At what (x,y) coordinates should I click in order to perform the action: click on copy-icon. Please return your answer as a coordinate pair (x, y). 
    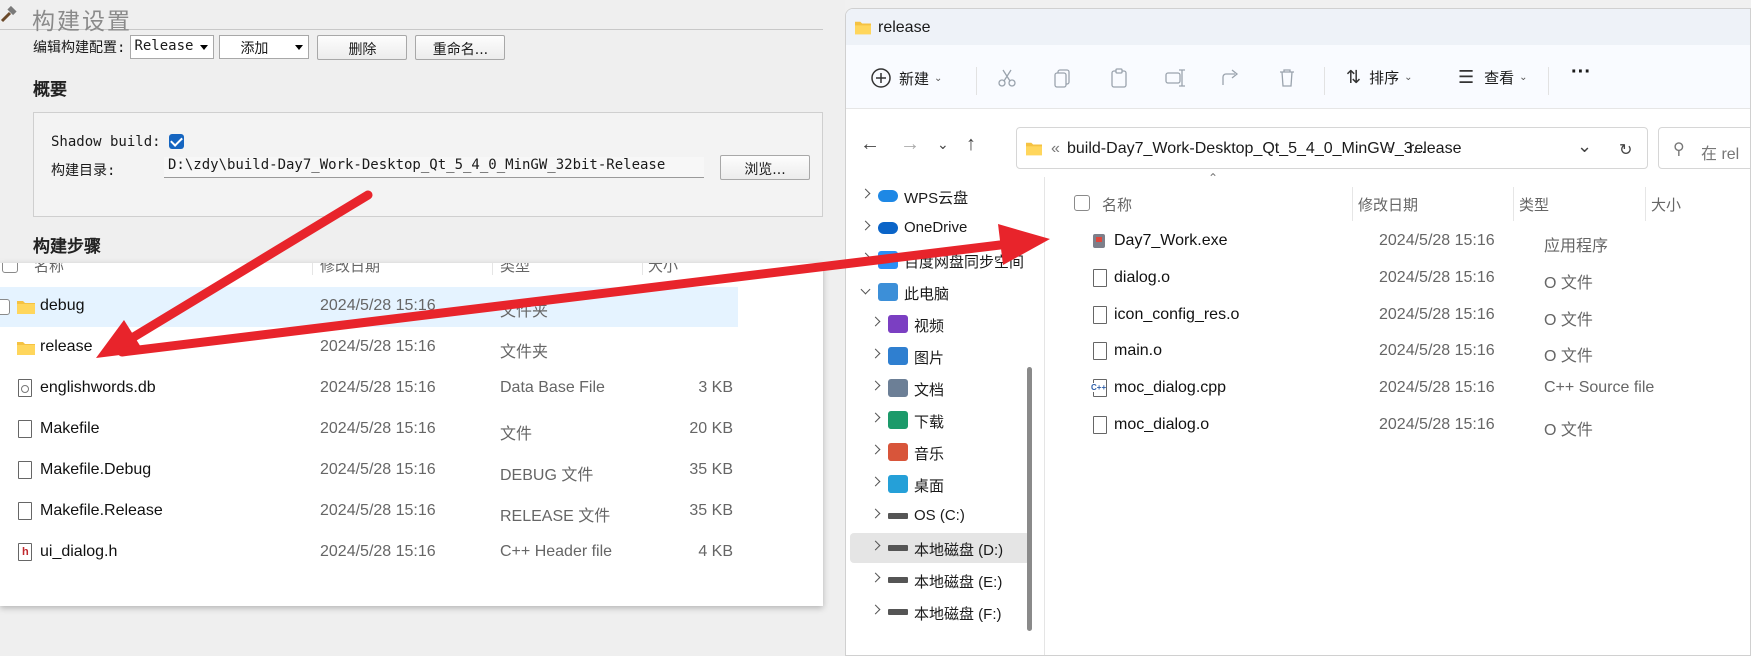
    Looking at the image, I should click on (1063, 78).